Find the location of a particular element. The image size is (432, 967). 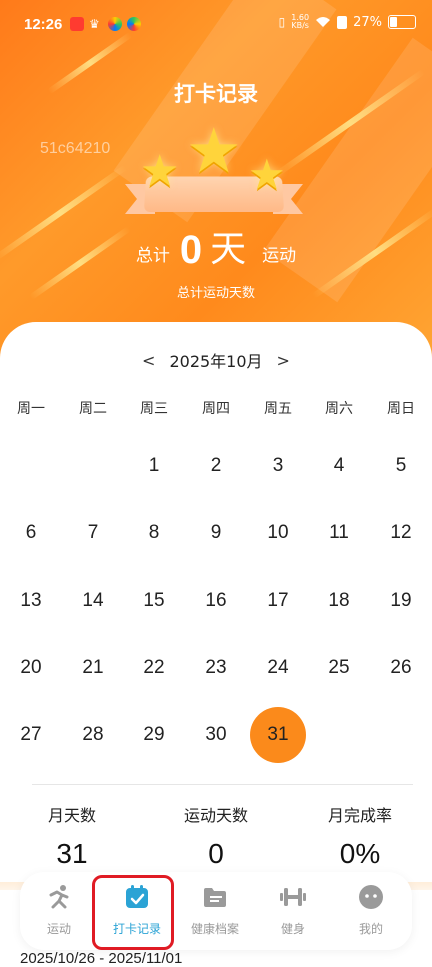

tab-health-records: 健康档案 is located at coordinates (215, 911).